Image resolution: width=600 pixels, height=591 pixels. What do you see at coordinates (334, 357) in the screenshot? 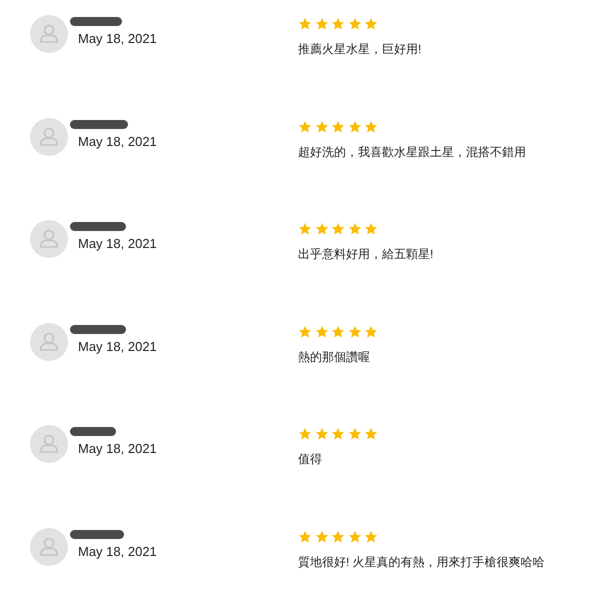
I see `review-text: 熱的那個讚喔` at bounding box center [334, 357].